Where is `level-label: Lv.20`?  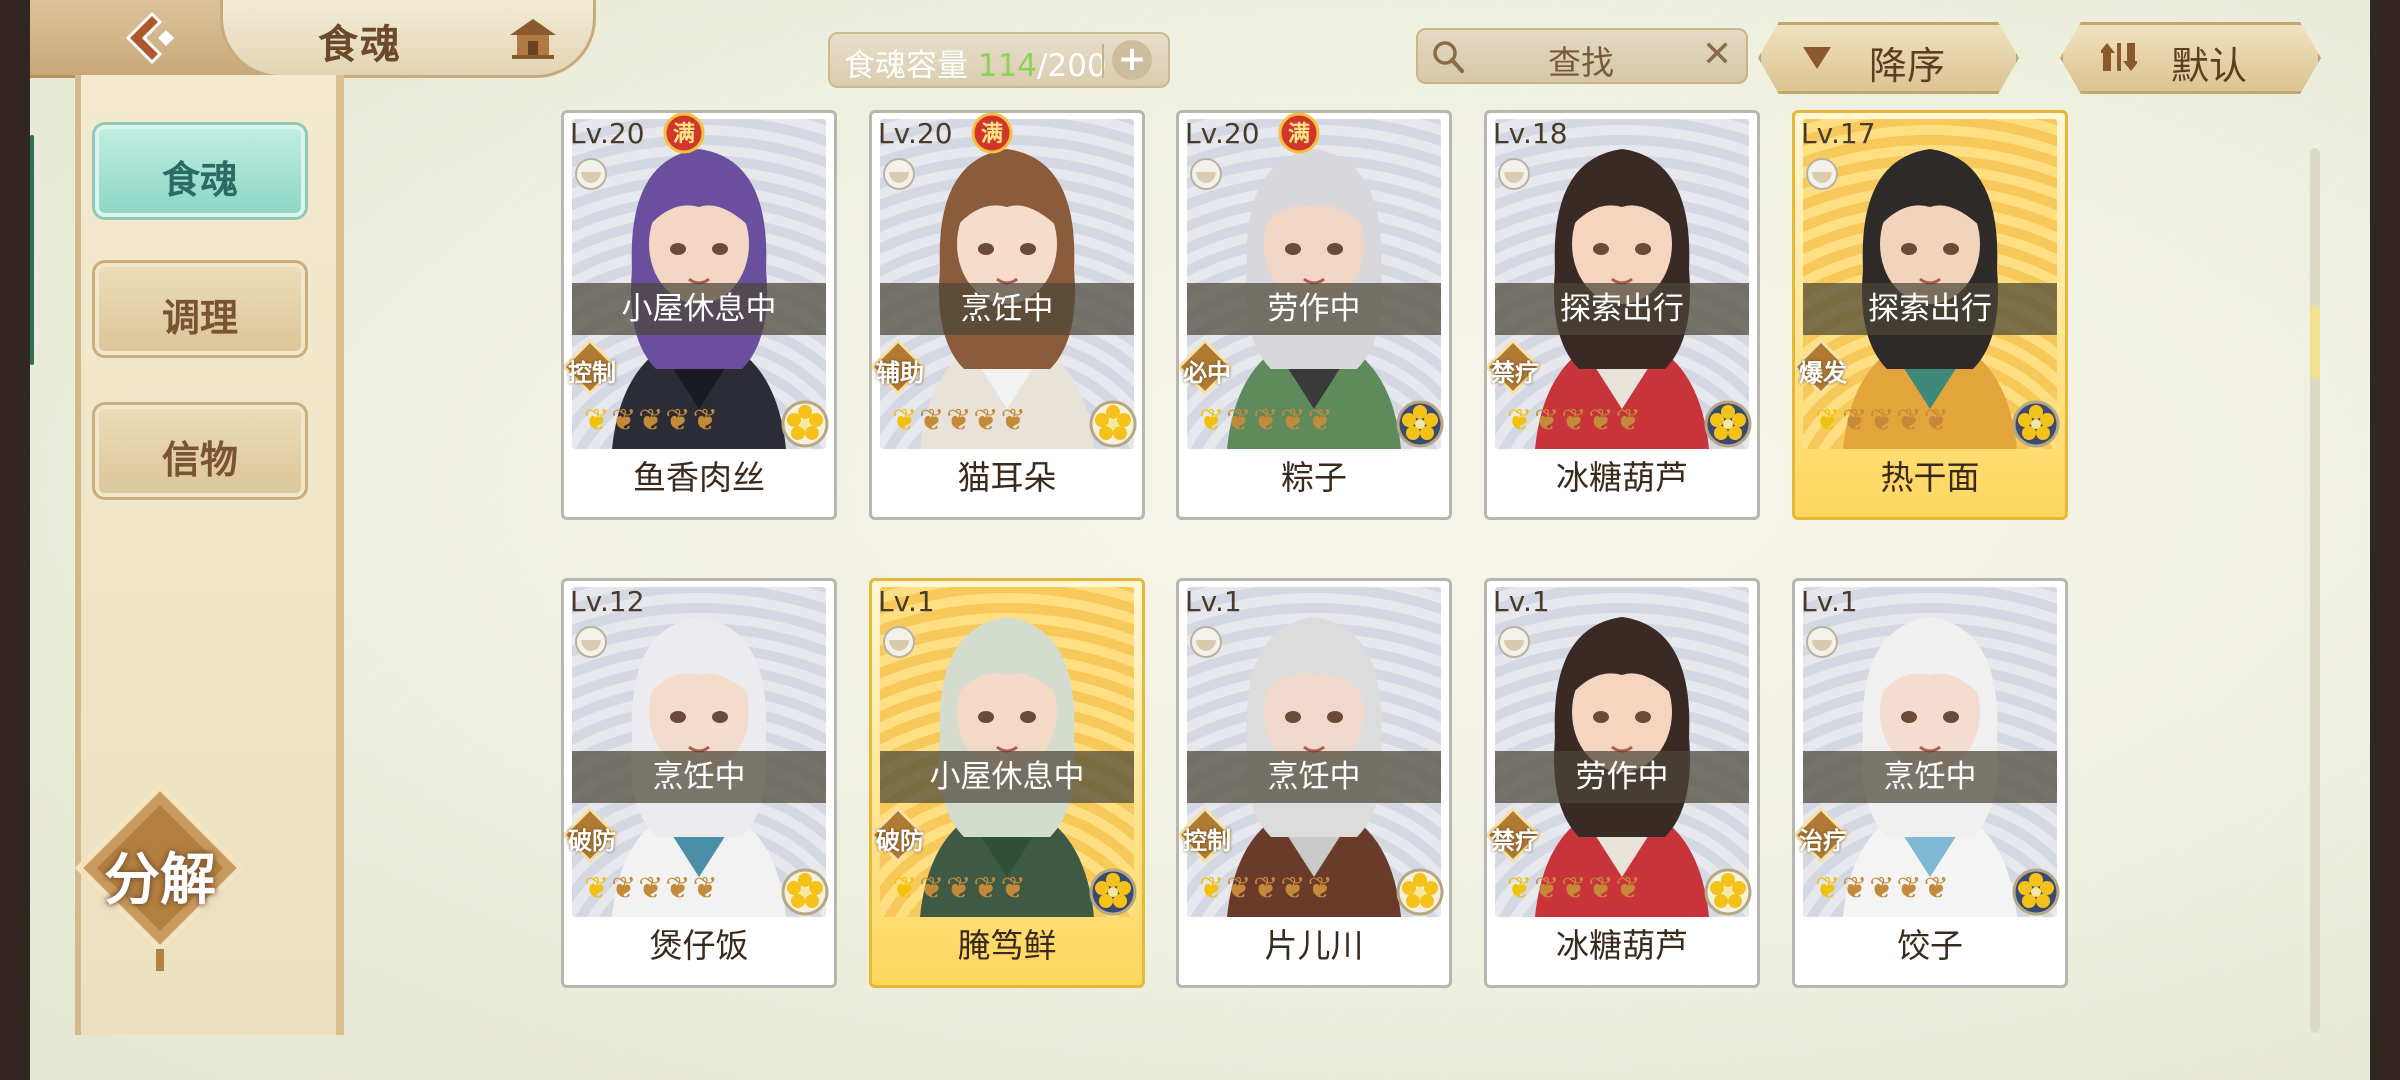 level-label: Lv.20 is located at coordinates (915, 133).